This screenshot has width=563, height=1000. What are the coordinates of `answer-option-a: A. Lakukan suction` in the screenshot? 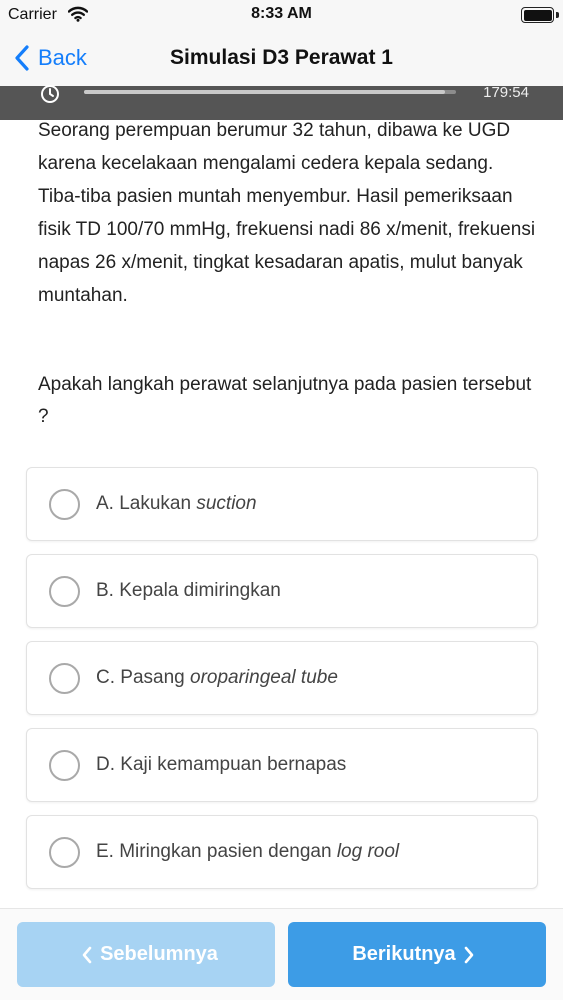 It's located at (282, 504).